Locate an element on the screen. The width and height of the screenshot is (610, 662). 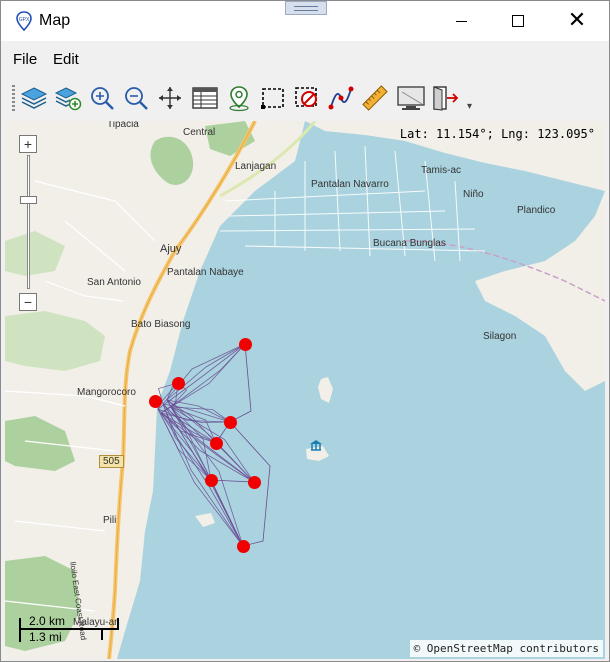
zoom-in-control: + is located at coordinates (28, 144).